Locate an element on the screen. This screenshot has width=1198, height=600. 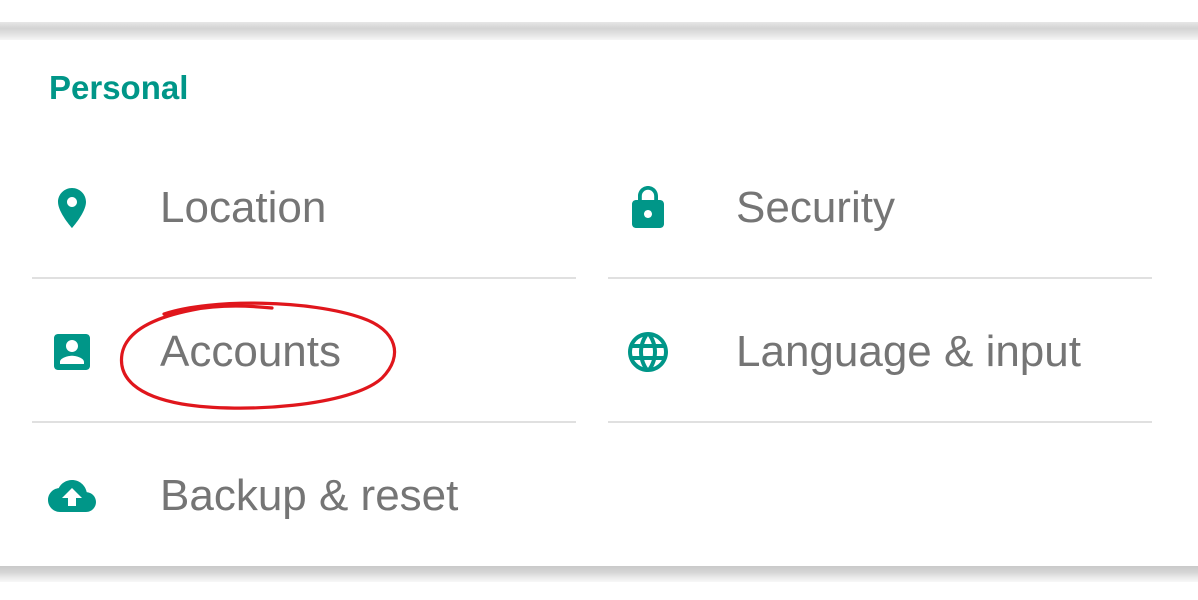
settings-item-label: Location is located at coordinates (243, 207).